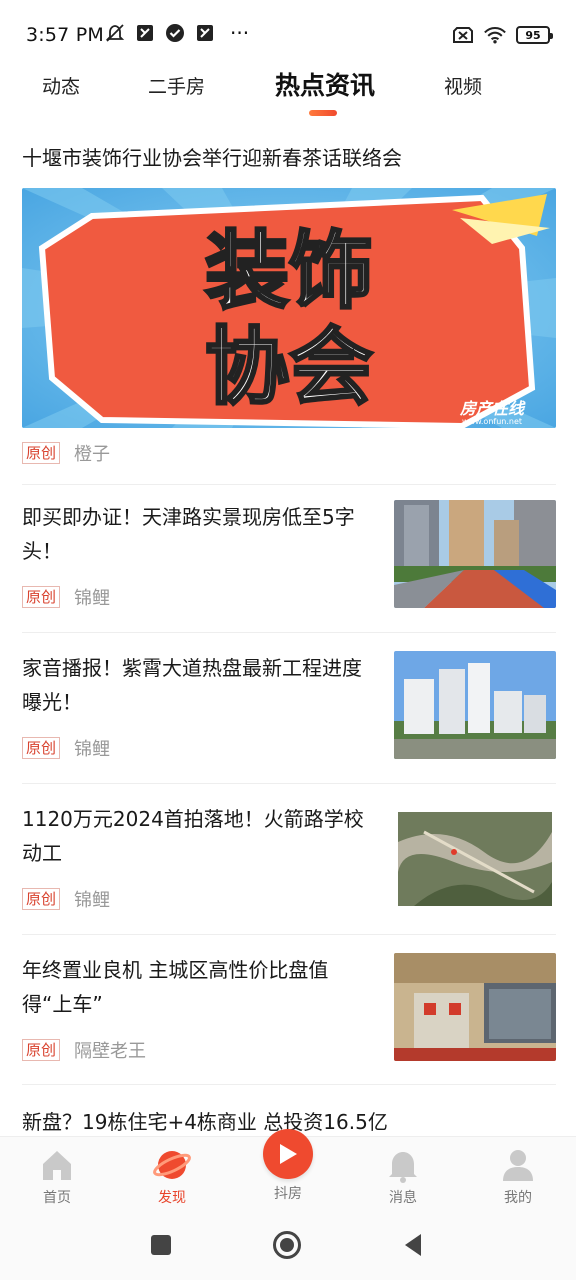 Image resolution: width=576 pixels, height=1280 pixels. What do you see at coordinates (463, 35) in the screenshot?
I see `sim-off-icon` at bounding box center [463, 35].